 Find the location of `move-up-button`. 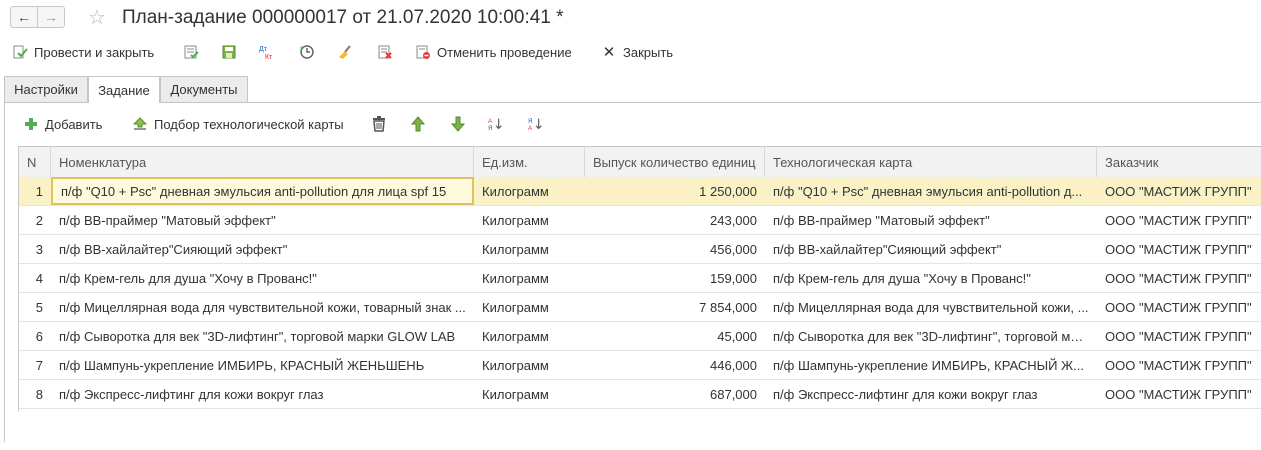

move-up-button is located at coordinates (421, 124).